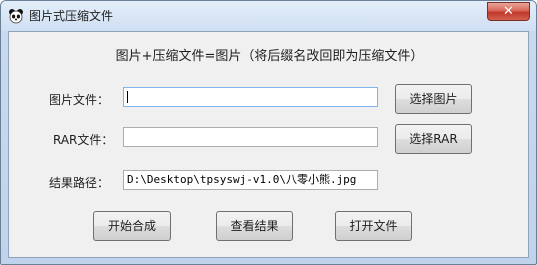 This screenshot has width=537, height=265. I want to click on result-path-field: D:\Desktop\tpsyswj-v1.0\八零小熊.jpg, so click(250, 180).